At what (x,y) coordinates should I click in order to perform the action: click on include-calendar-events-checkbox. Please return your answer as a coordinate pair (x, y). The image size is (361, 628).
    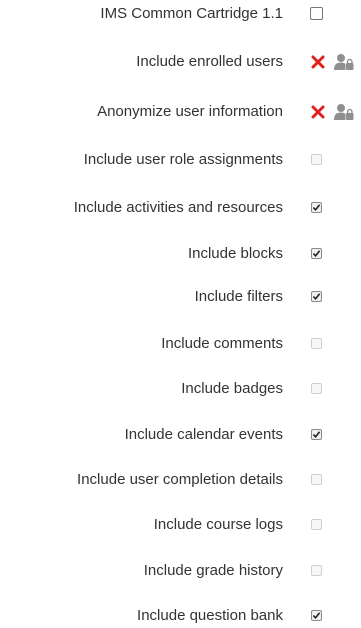
    Looking at the image, I should click on (316, 434).